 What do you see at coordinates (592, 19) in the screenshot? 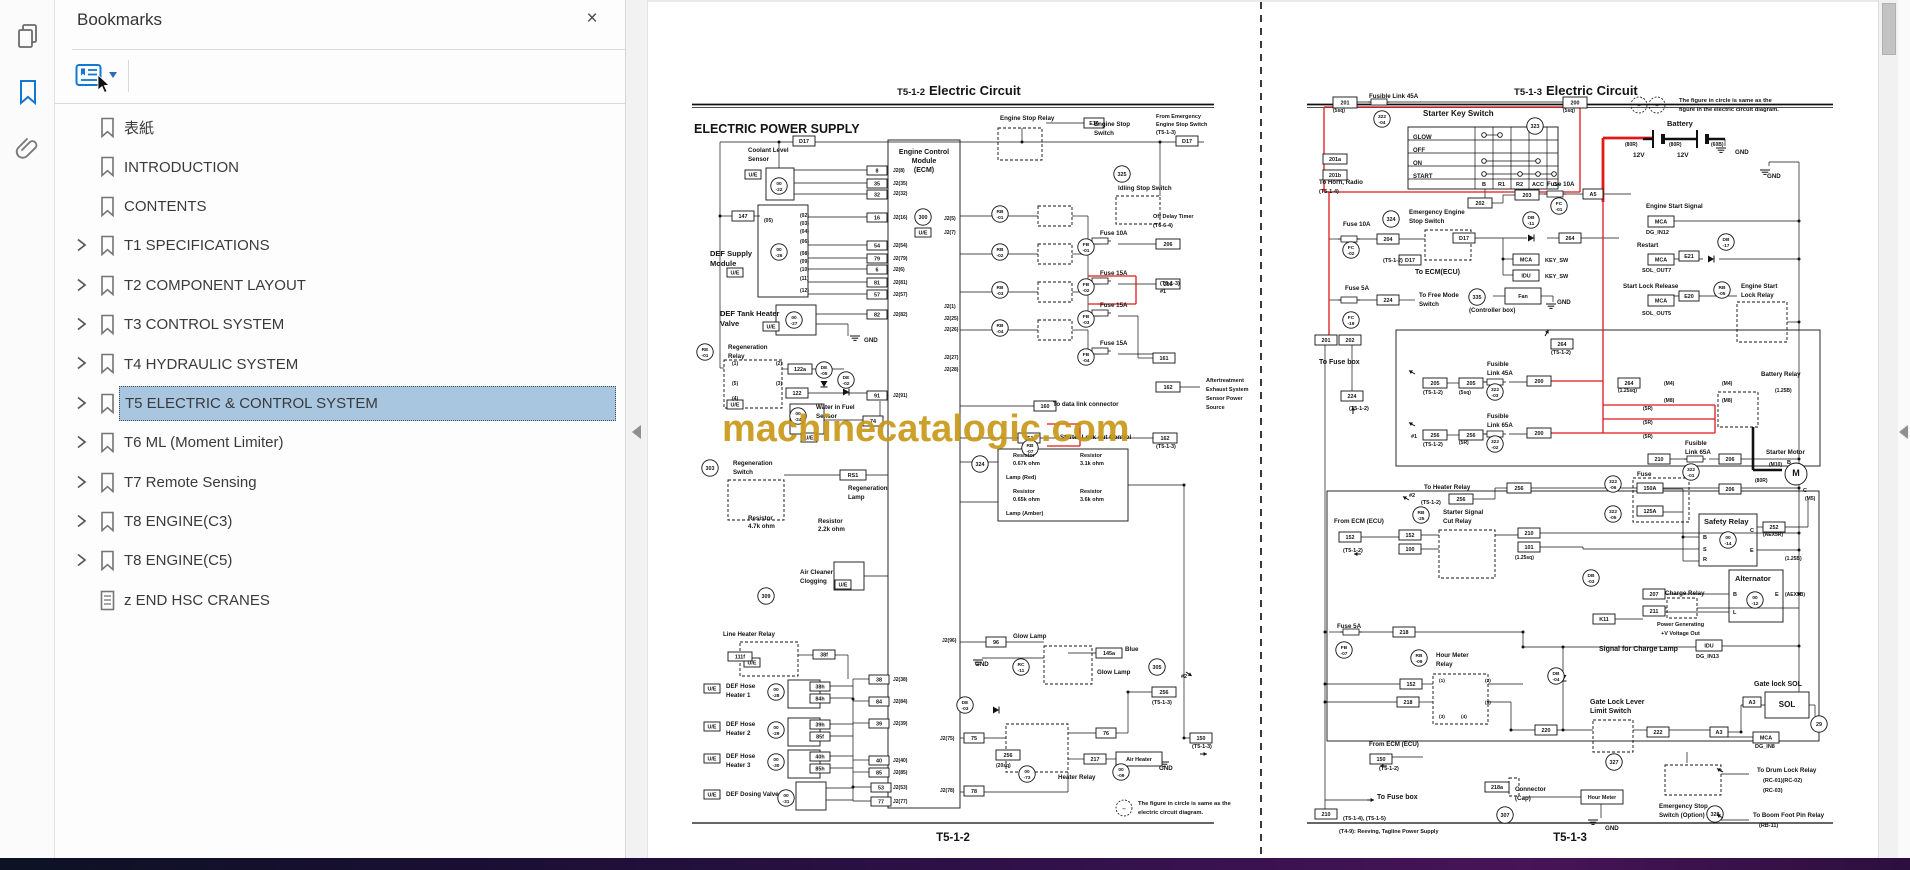
I see `close-panel-button: ×` at bounding box center [592, 19].